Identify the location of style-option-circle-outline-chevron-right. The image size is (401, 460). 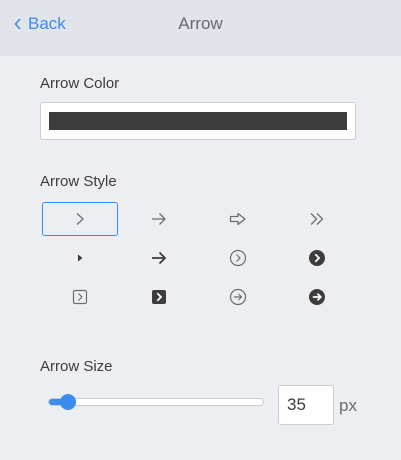
(238, 258).